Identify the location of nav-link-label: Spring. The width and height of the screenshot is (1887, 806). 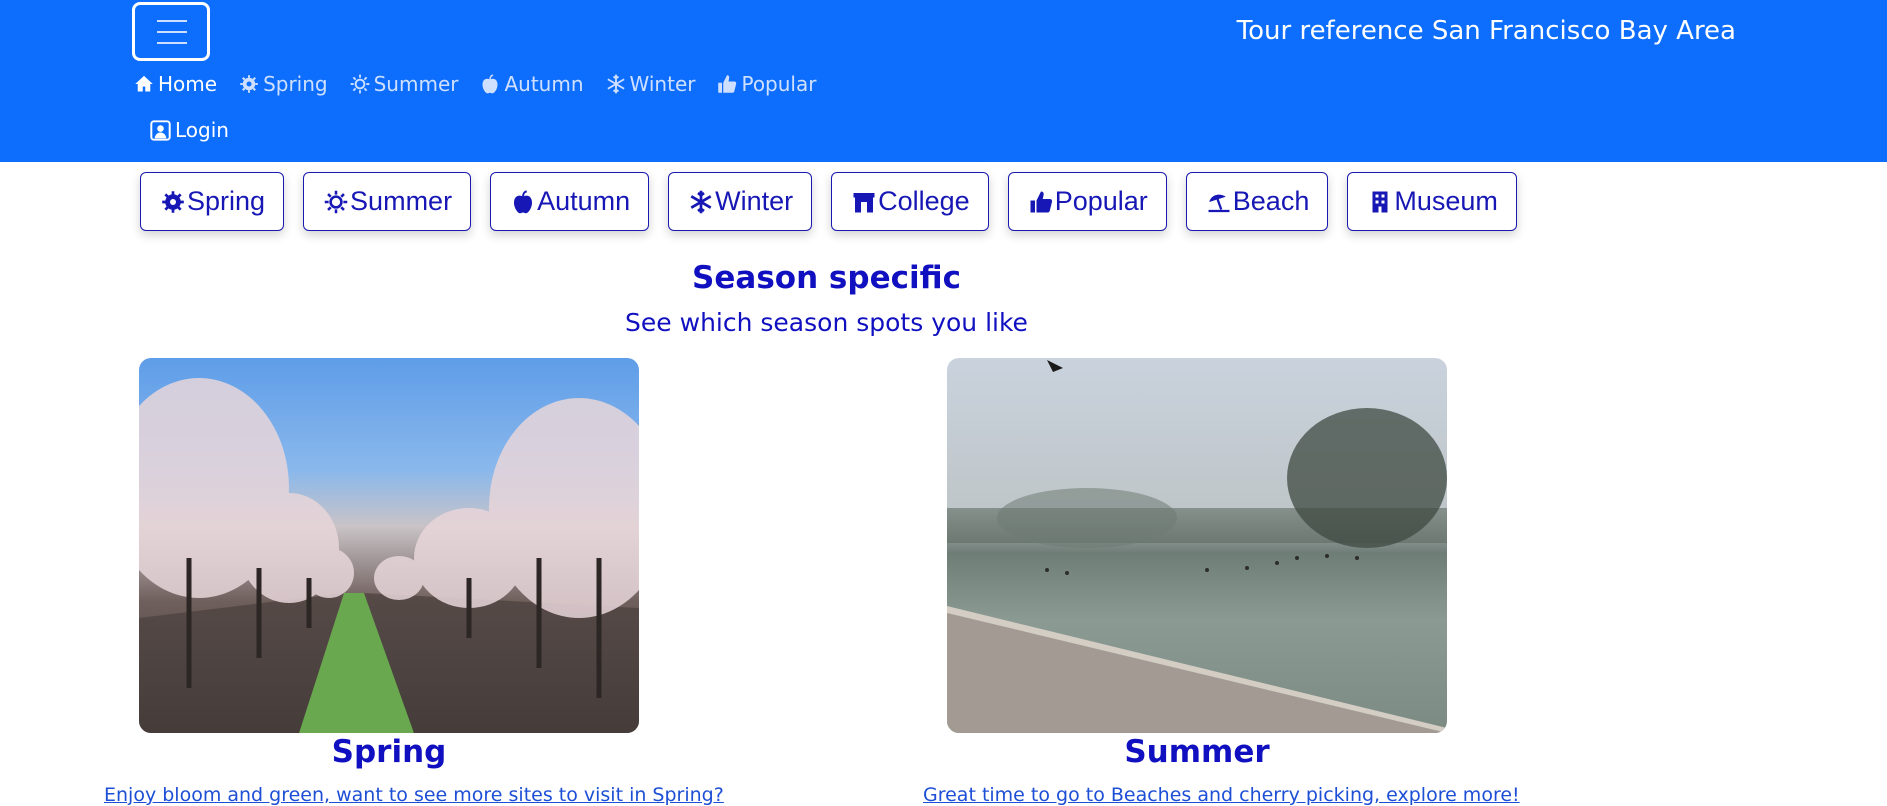
(295, 84).